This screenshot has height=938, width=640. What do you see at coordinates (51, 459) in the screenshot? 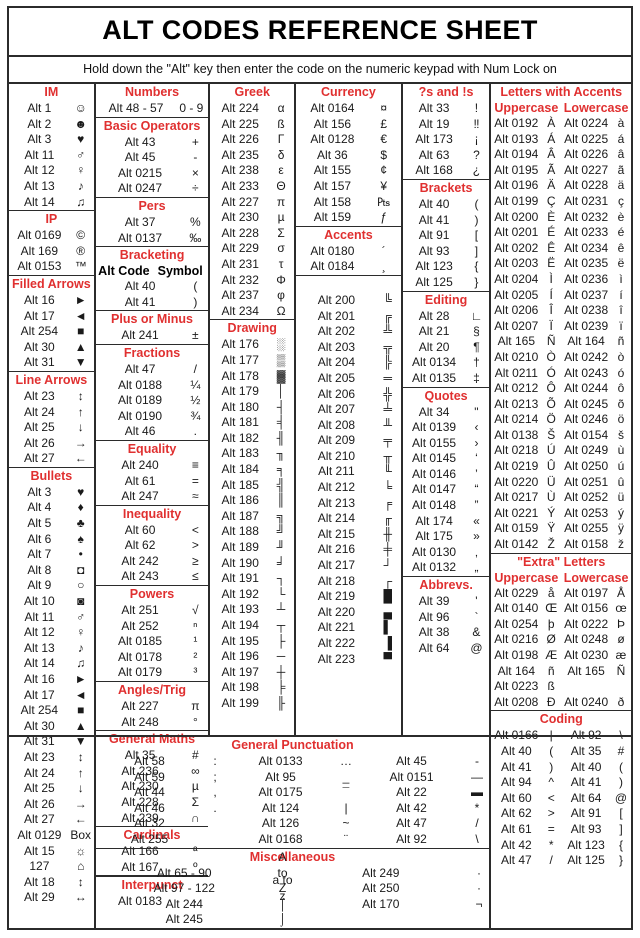
I see `code-row: Alt 27 ←` at bounding box center [51, 459].